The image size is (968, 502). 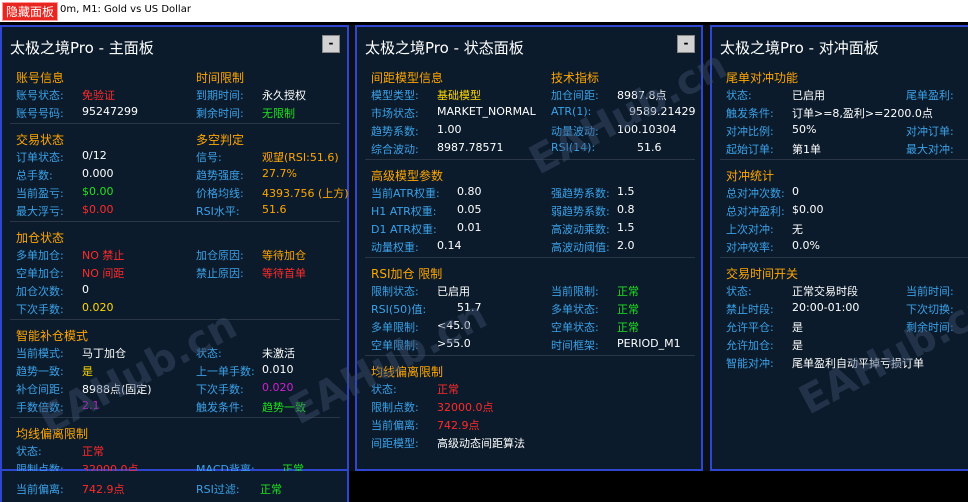 I want to click on chart-symbol-label: 0m, M1: Gold vs US Dollar, so click(x=125, y=9).